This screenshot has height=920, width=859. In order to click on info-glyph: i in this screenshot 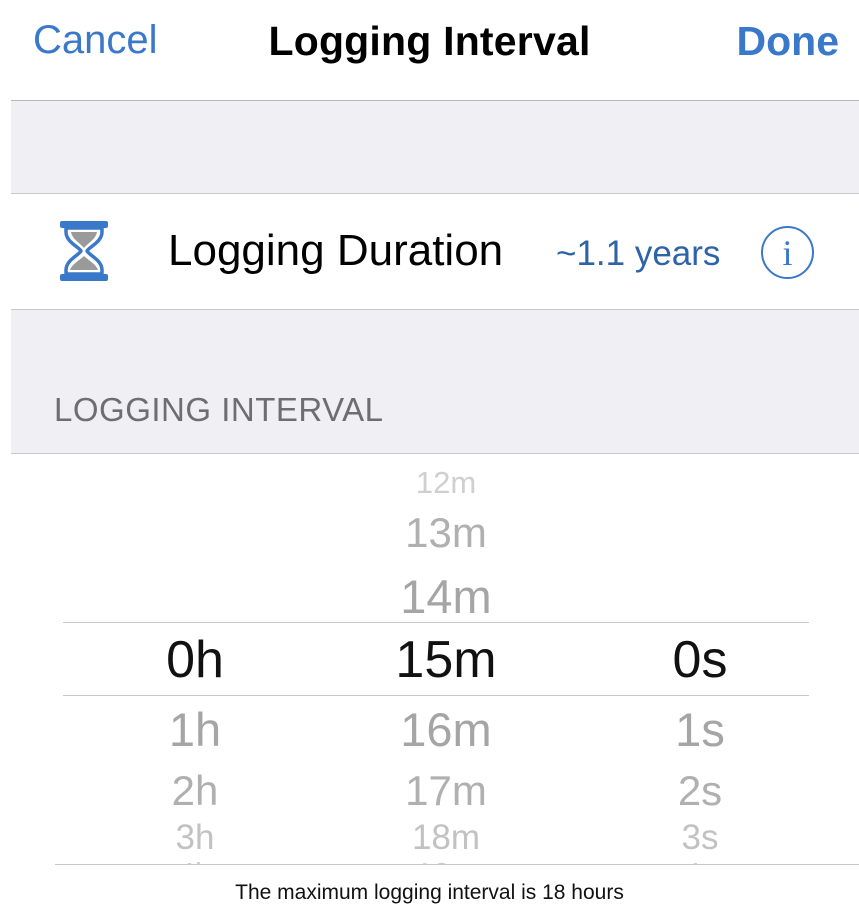, I will do `click(787, 252)`.